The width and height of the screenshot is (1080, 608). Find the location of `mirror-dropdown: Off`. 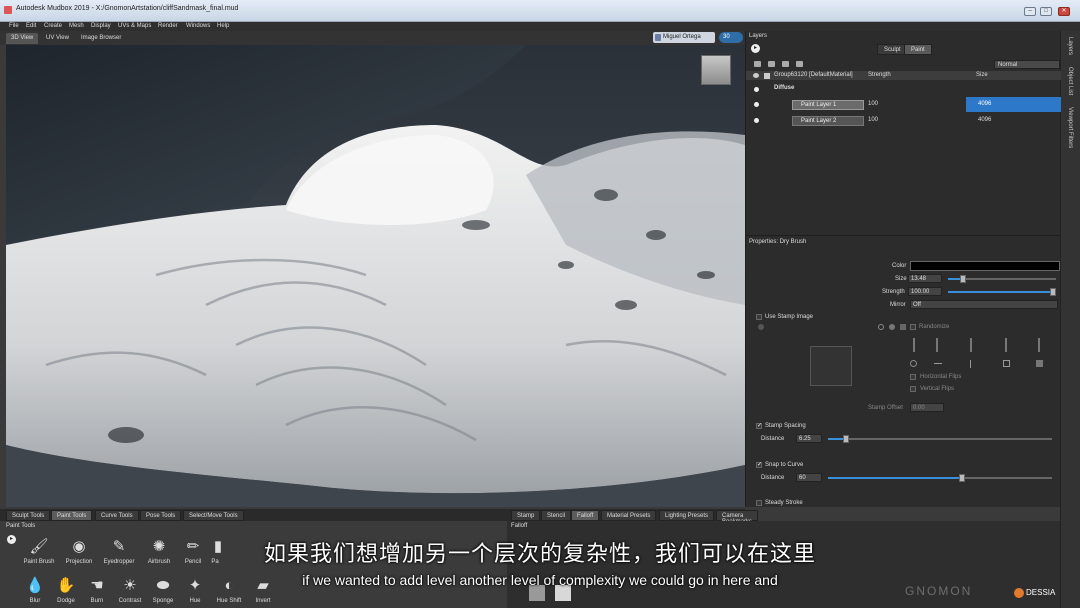

mirror-dropdown: Off is located at coordinates (984, 304).